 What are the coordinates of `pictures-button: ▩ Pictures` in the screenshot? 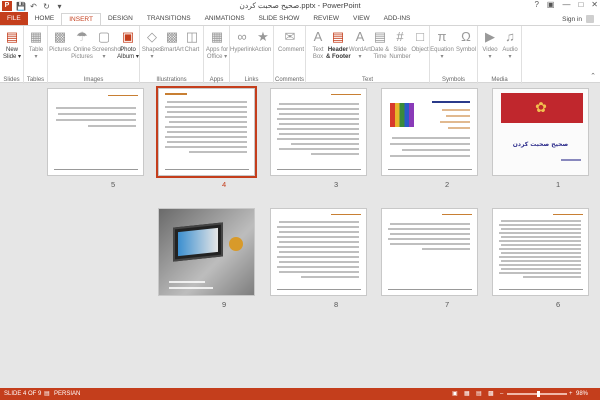 It's located at (60, 41).